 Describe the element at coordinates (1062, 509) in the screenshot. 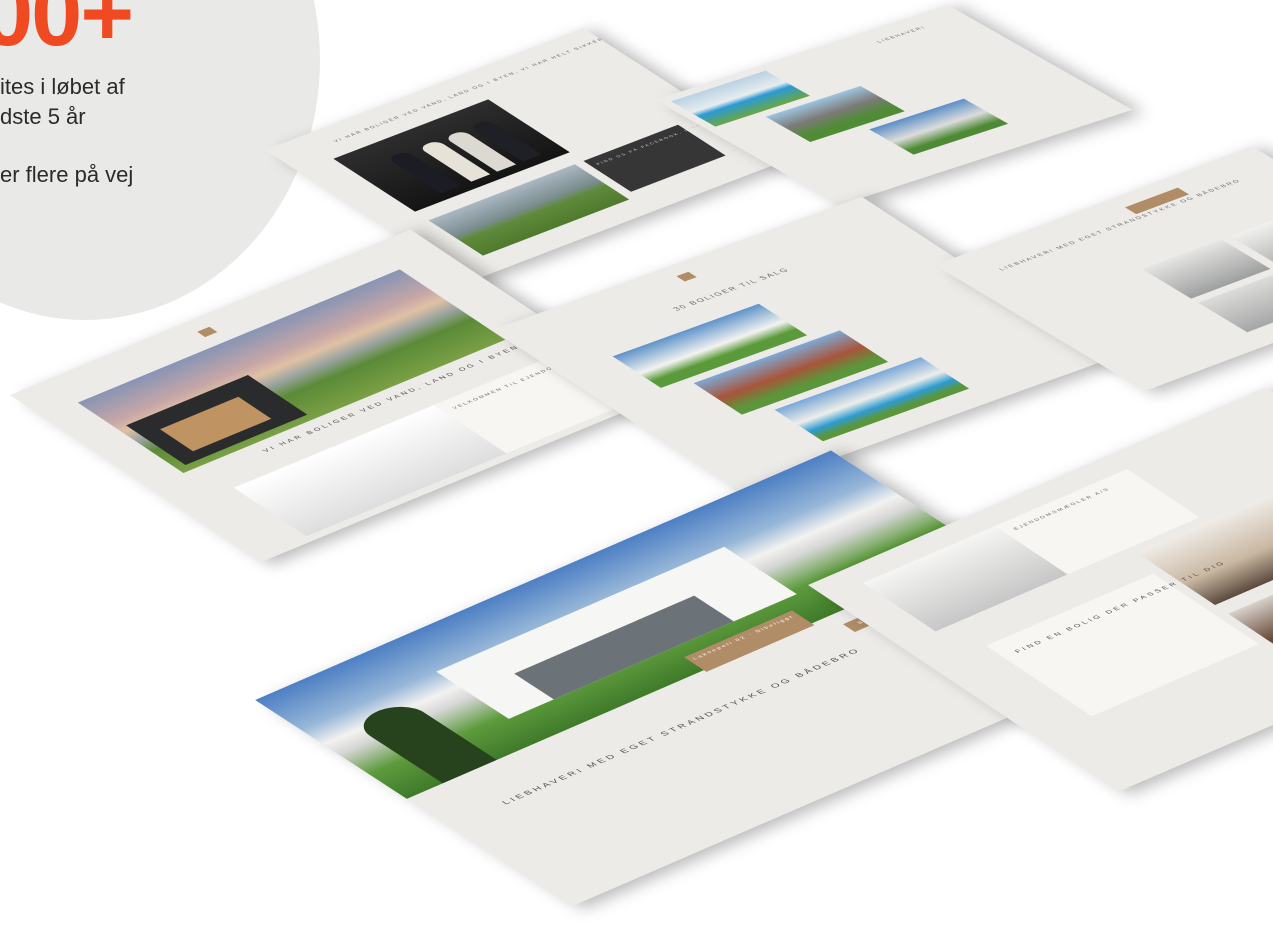

I see `office-title: Ejendomsmægler A/S` at that location.